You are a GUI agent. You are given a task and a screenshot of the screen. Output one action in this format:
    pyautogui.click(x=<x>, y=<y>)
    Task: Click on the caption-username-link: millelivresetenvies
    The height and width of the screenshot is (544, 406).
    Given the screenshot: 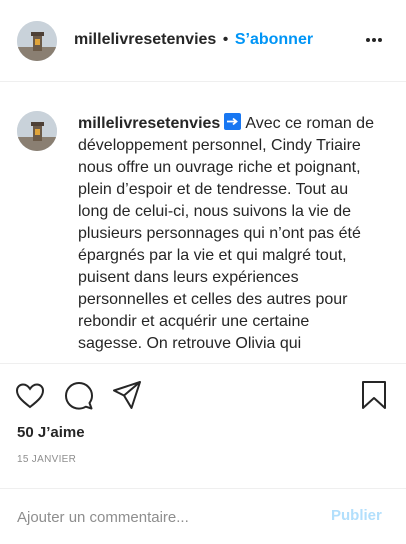 What is the action you would take?
    pyautogui.click(x=149, y=123)
    